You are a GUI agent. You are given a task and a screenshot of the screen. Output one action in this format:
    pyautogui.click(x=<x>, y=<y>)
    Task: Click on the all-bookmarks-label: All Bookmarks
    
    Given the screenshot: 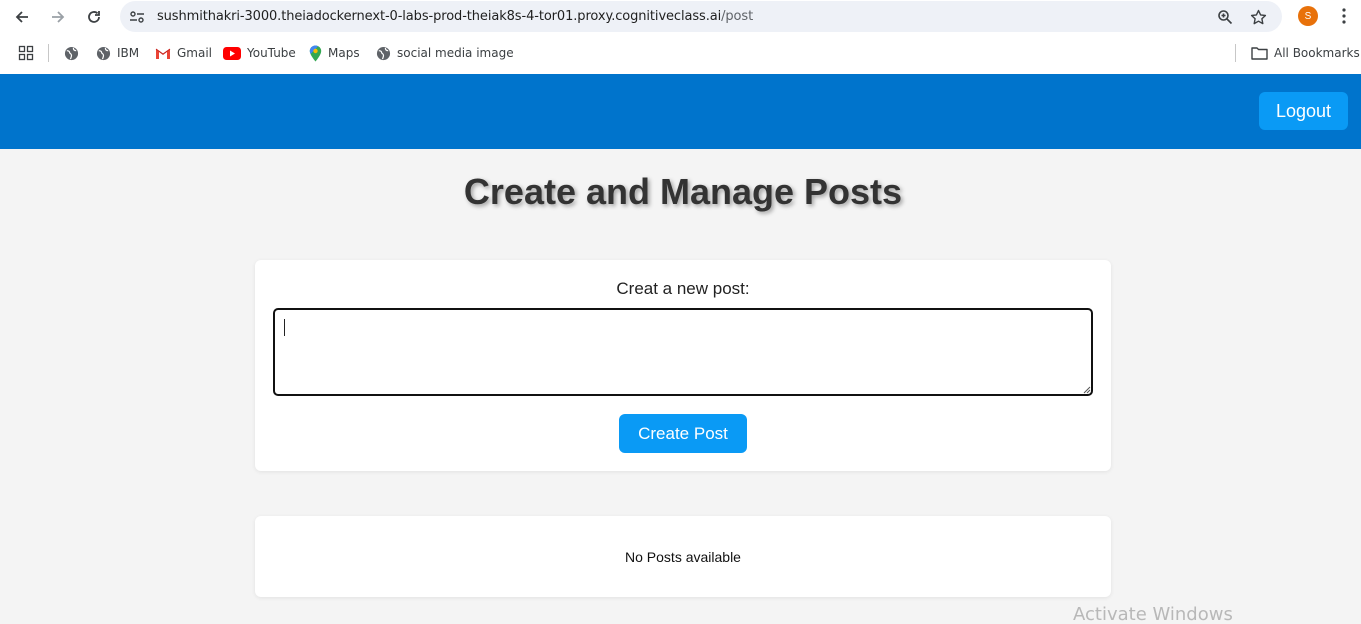 What is the action you would take?
    pyautogui.click(x=1317, y=53)
    